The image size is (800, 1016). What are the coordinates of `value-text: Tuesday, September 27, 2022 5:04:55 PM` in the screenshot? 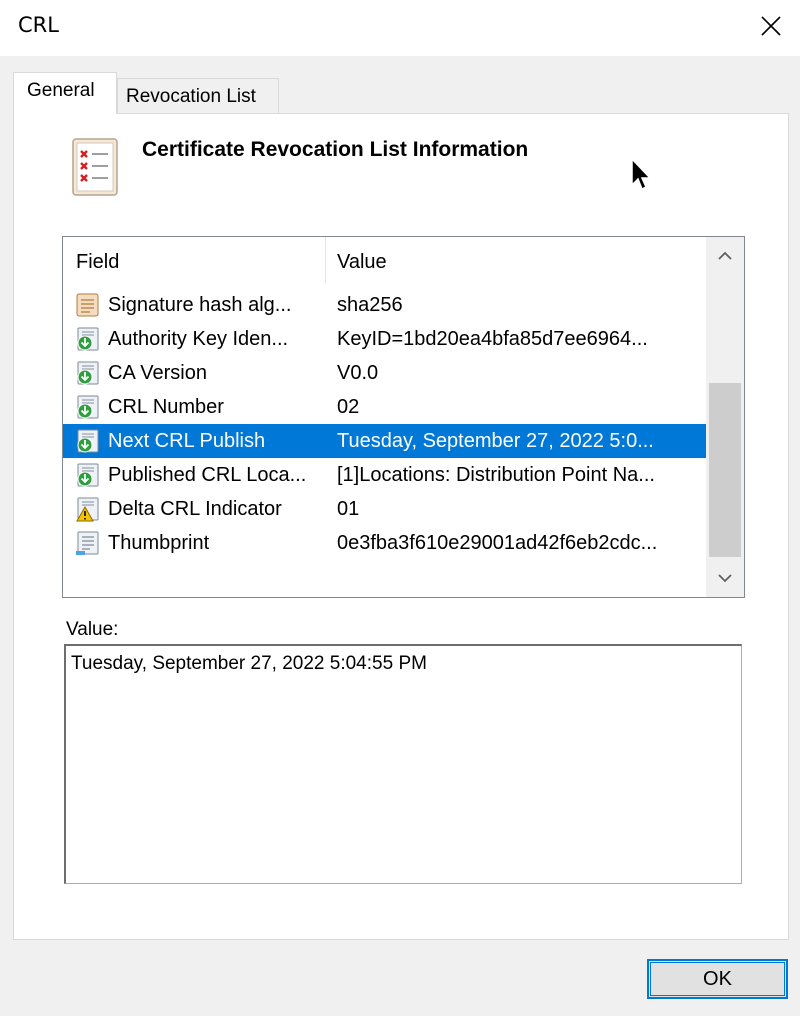 It's located at (249, 663).